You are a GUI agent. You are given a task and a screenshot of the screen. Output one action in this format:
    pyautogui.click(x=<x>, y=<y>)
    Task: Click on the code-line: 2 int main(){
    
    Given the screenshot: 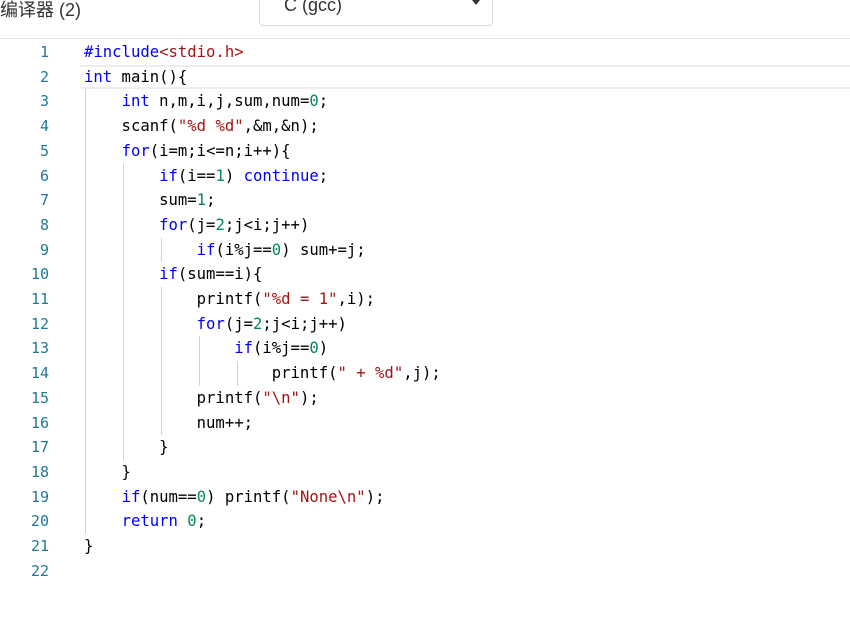 What is the action you would take?
    pyautogui.click(x=425, y=77)
    